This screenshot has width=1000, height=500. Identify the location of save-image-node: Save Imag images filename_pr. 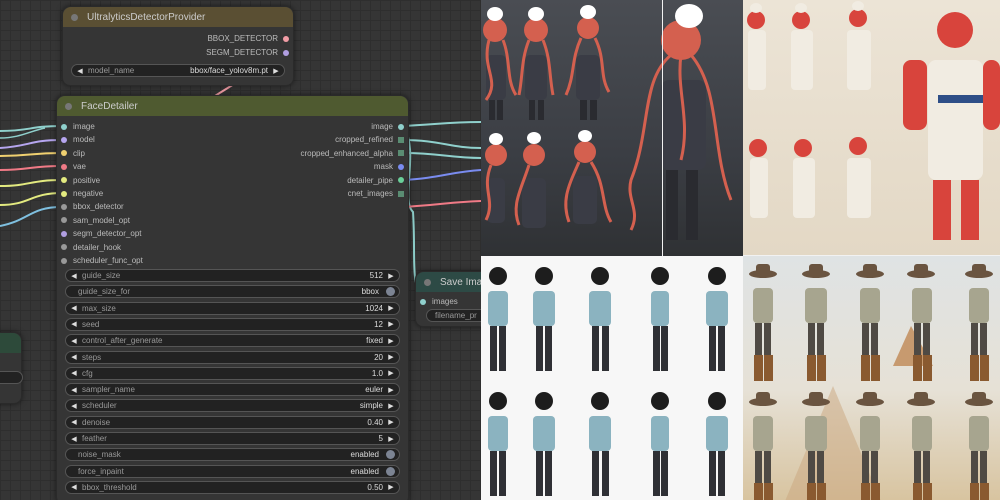
(448, 299).